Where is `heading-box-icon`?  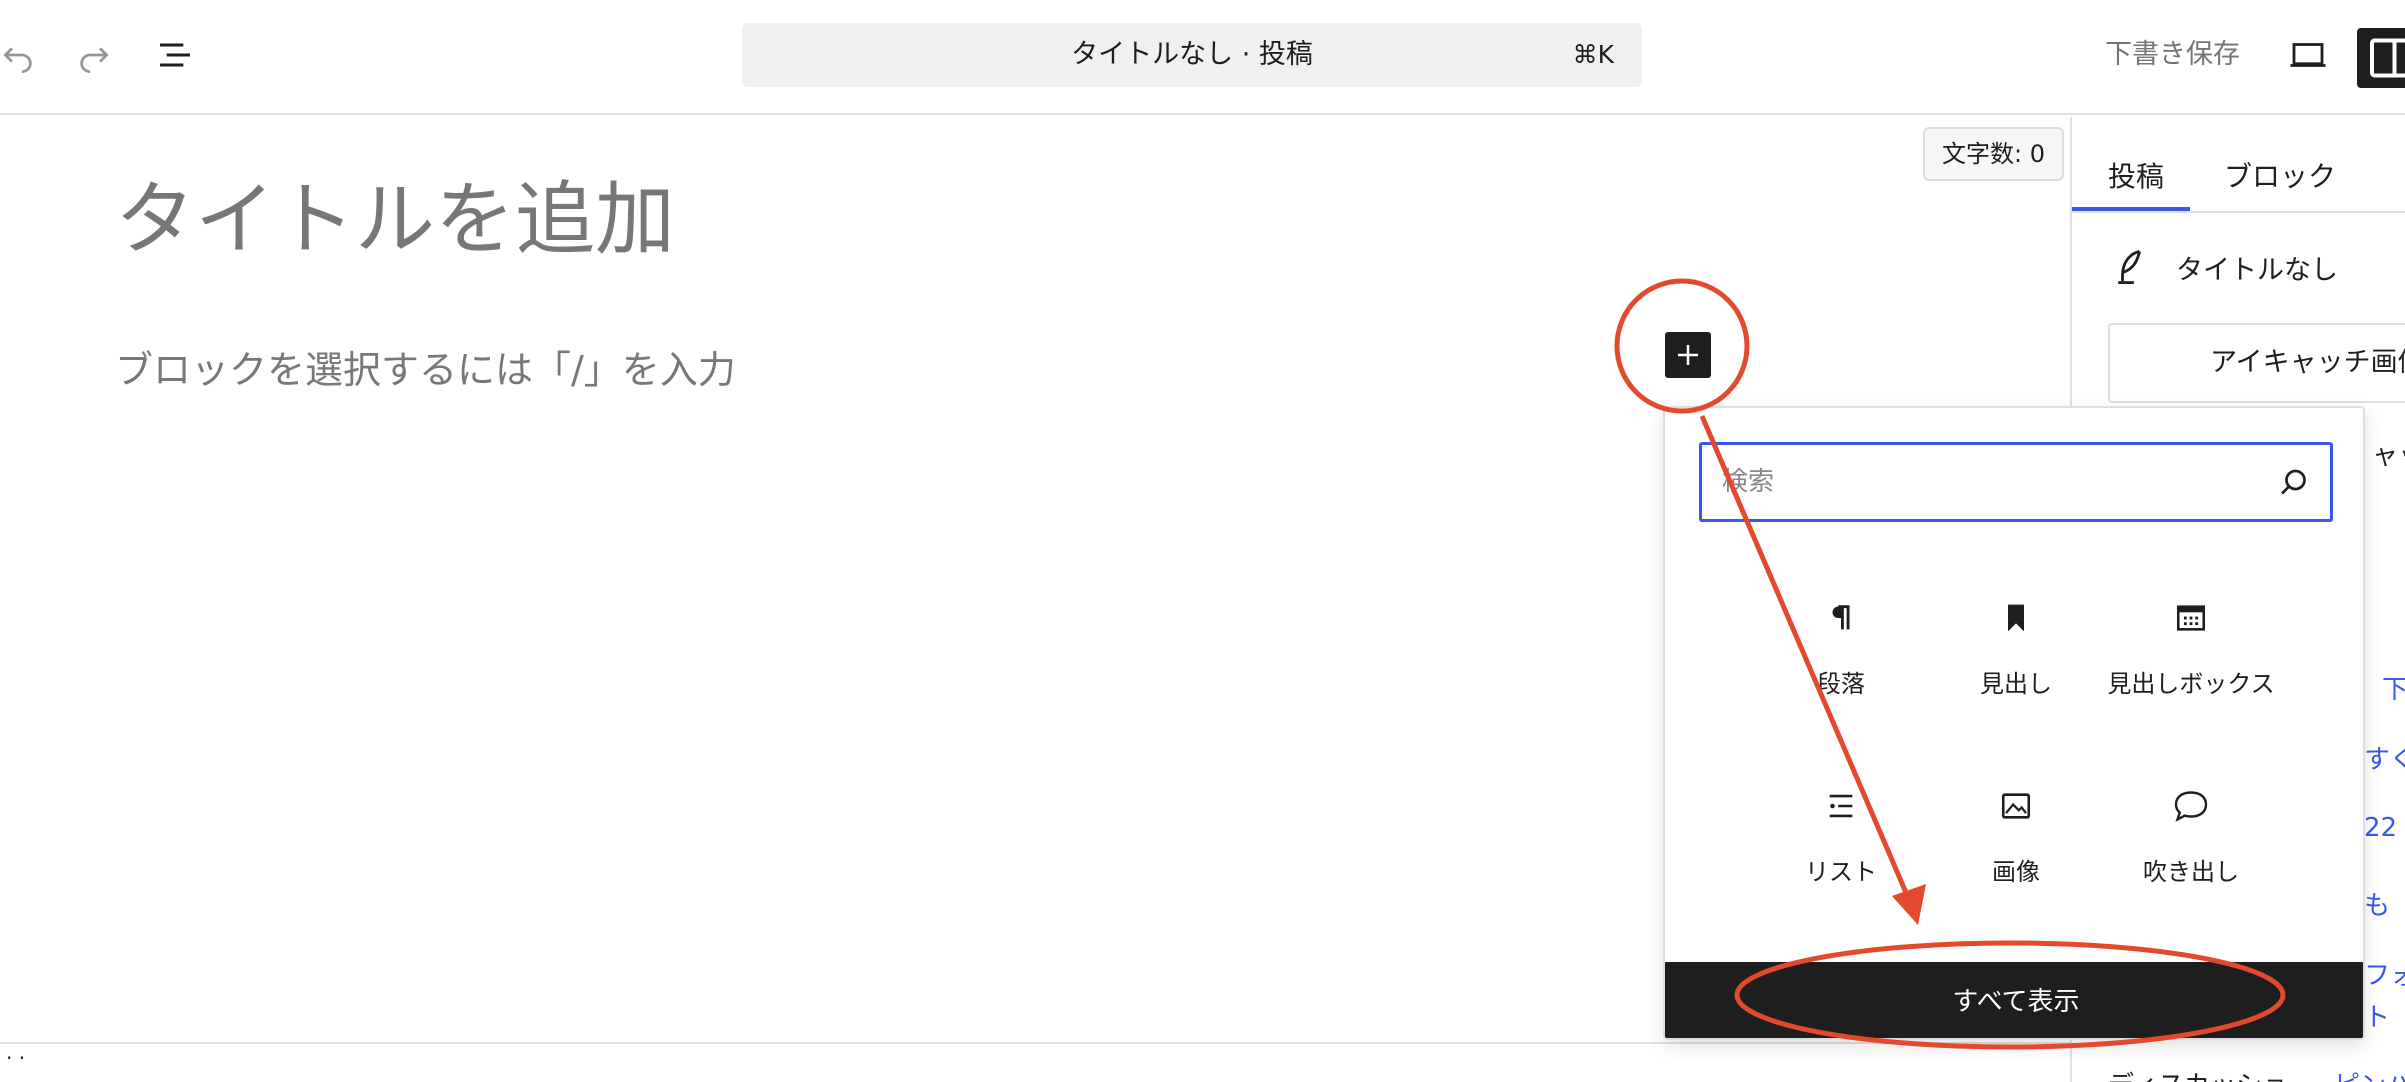 heading-box-icon is located at coordinates (2191, 618).